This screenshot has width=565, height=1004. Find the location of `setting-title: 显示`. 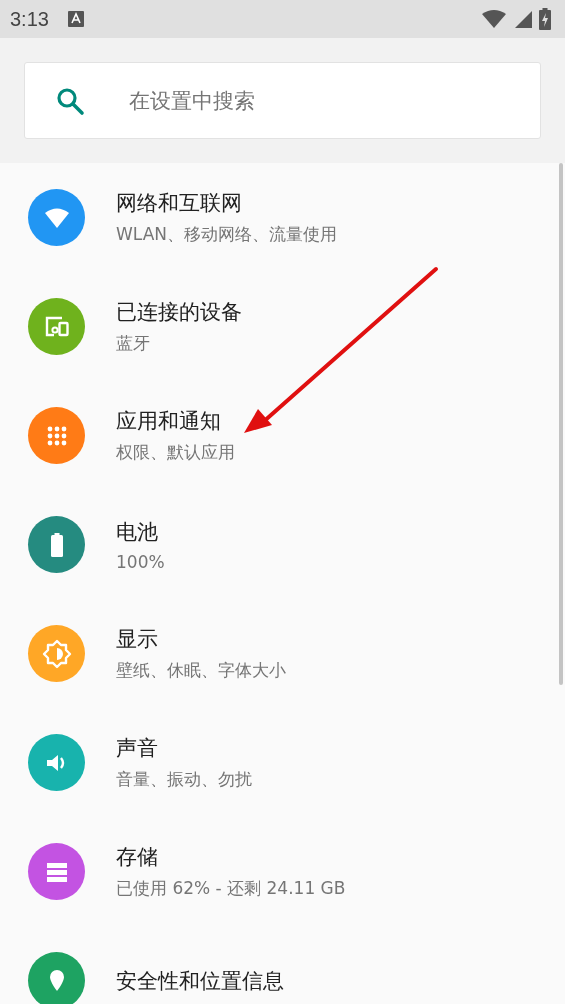

setting-title: 显示 is located at coordinates (201, 639).